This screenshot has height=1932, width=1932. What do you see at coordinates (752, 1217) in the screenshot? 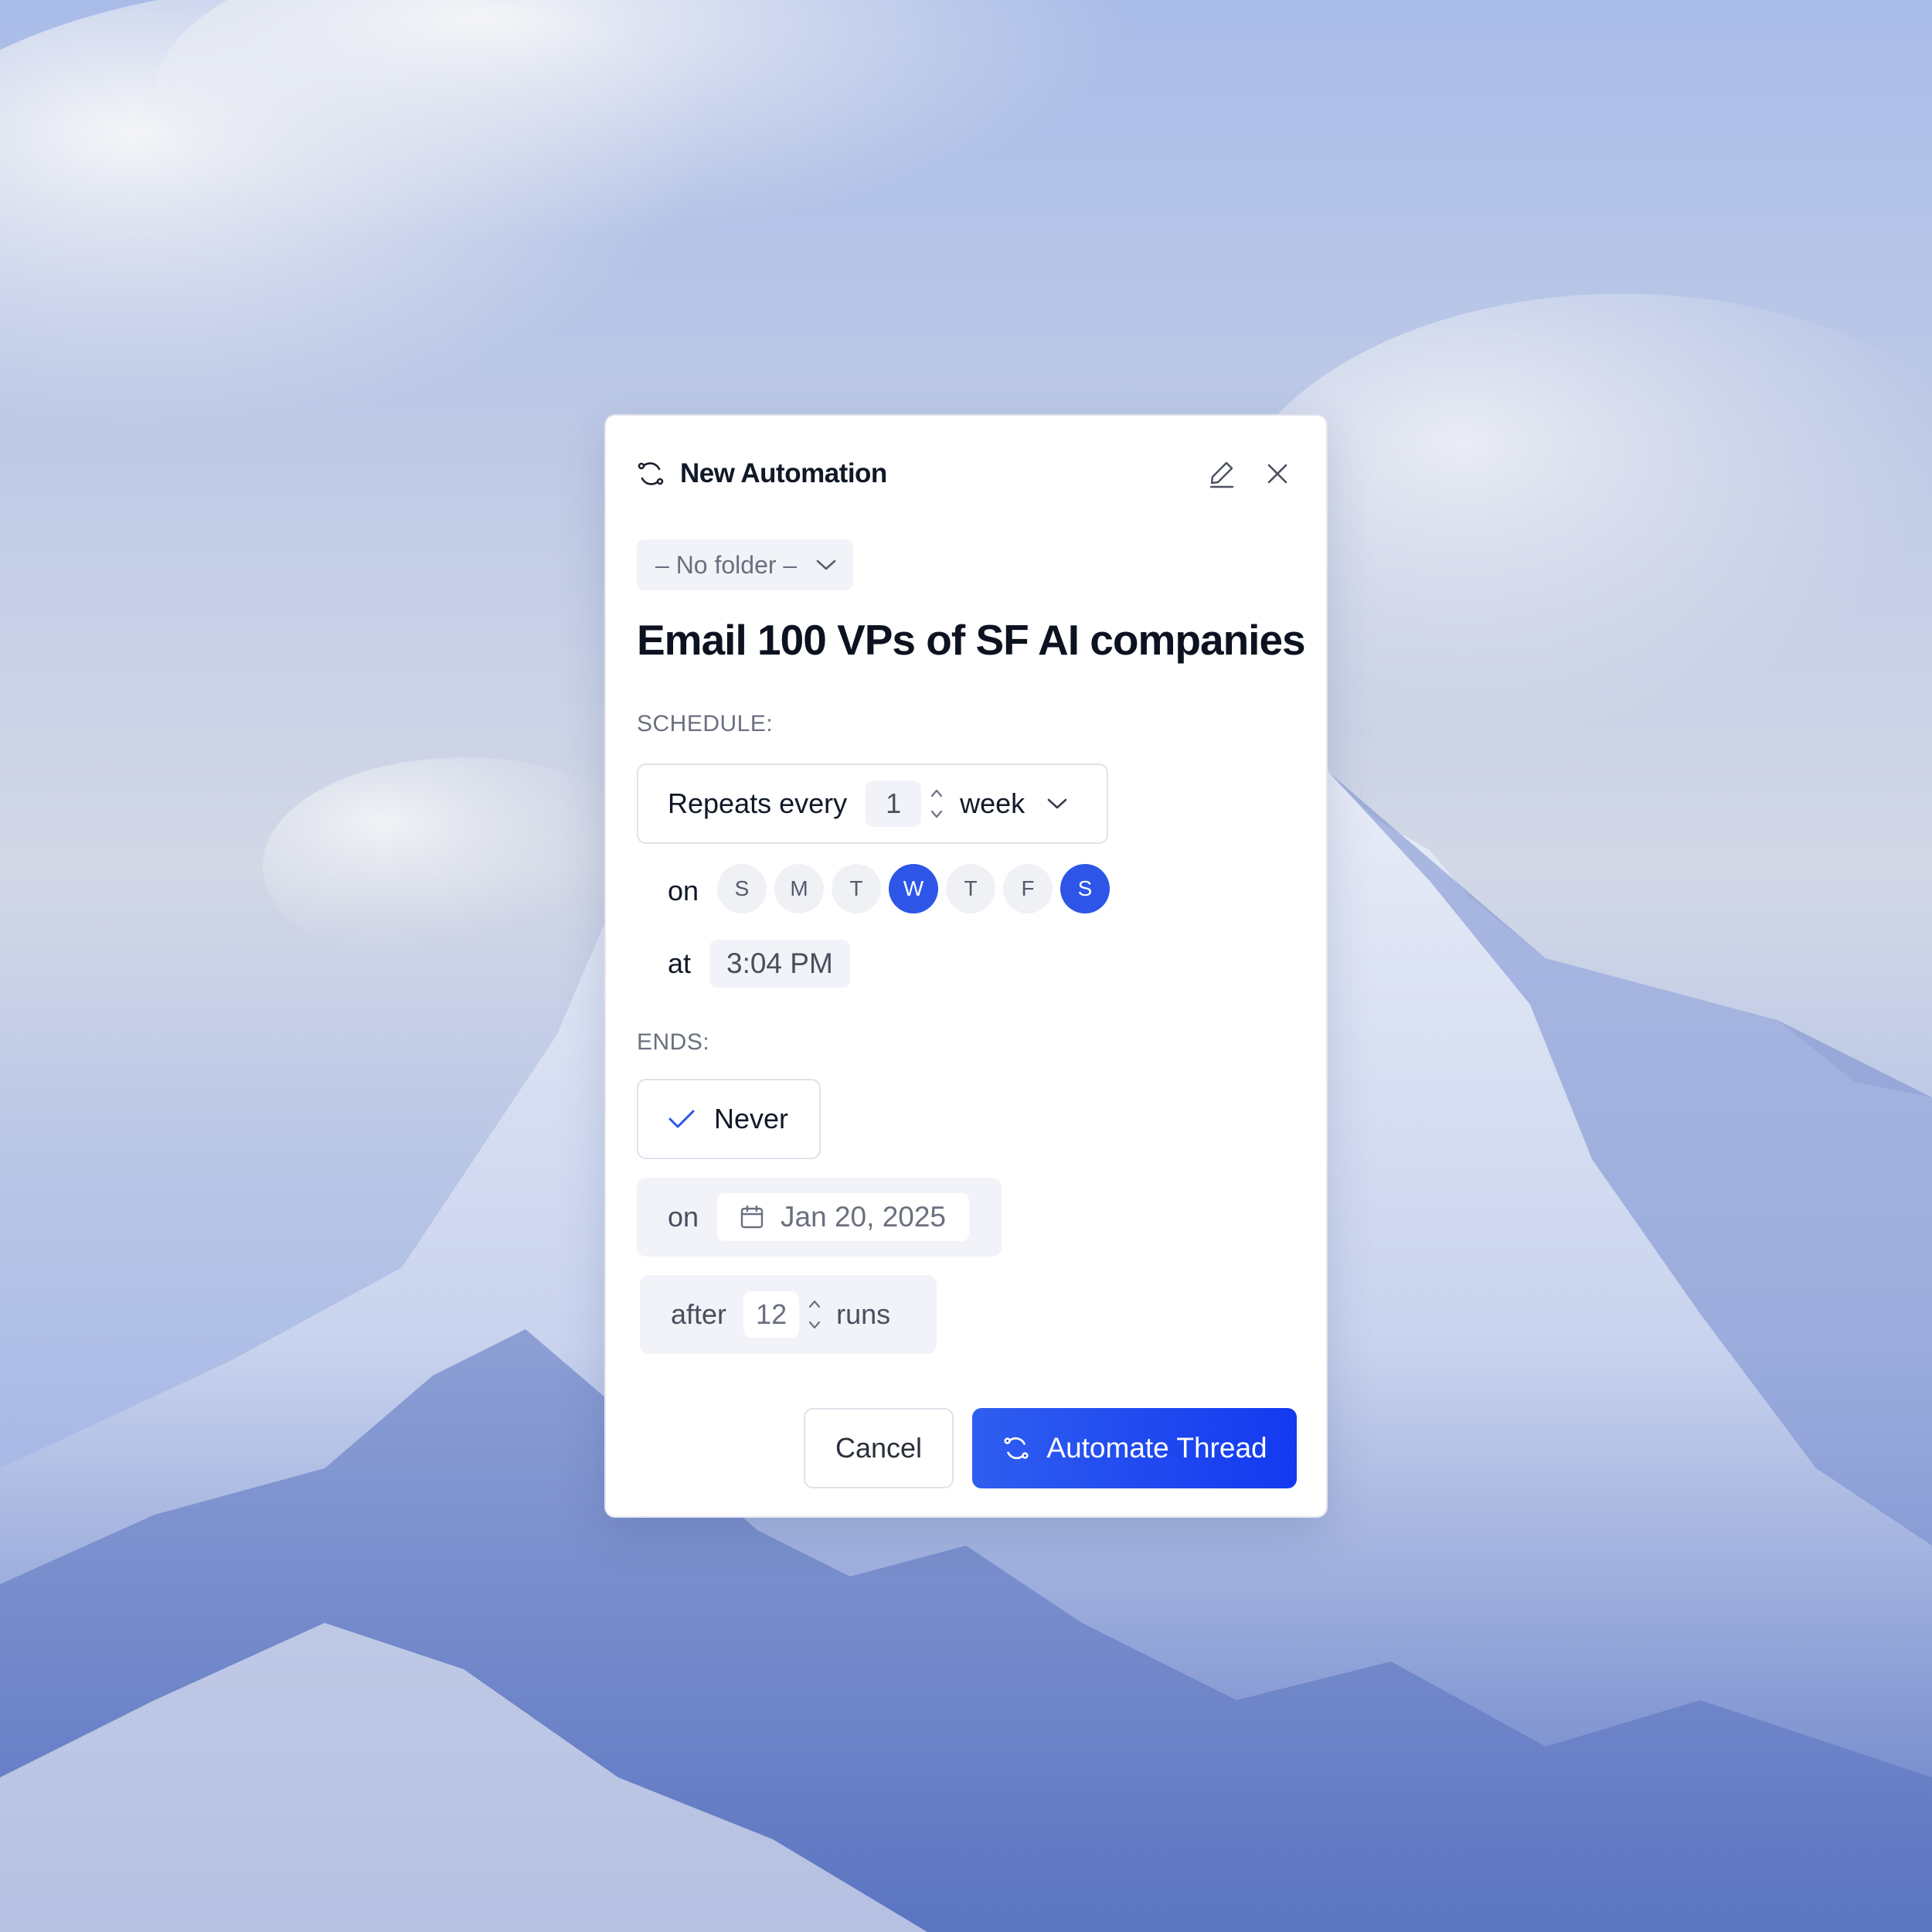
I see `calendar-icon` at bounding box center [752, 1217].